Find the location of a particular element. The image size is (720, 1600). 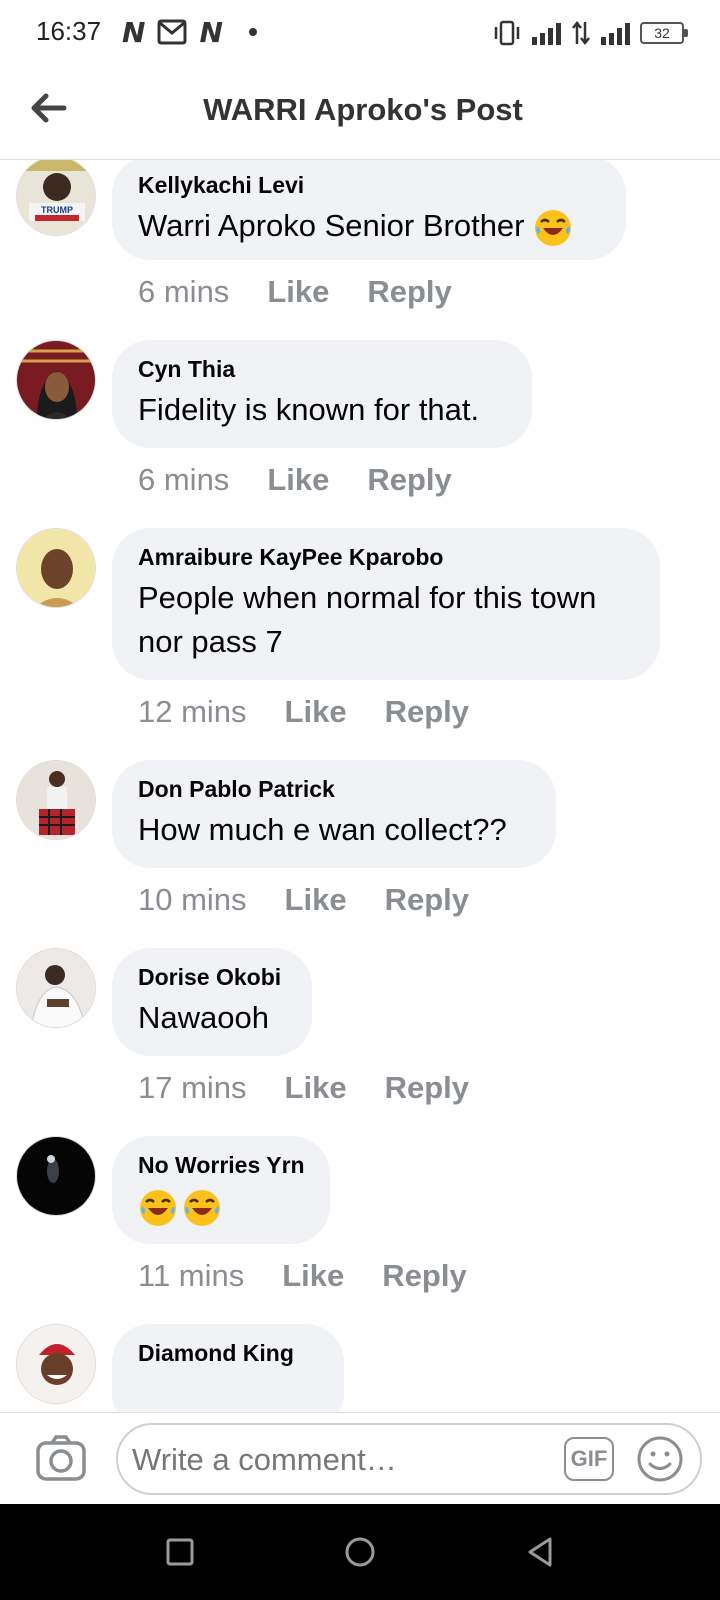

comment-bubble: Diamond King is located at coordinates (228, 1368).